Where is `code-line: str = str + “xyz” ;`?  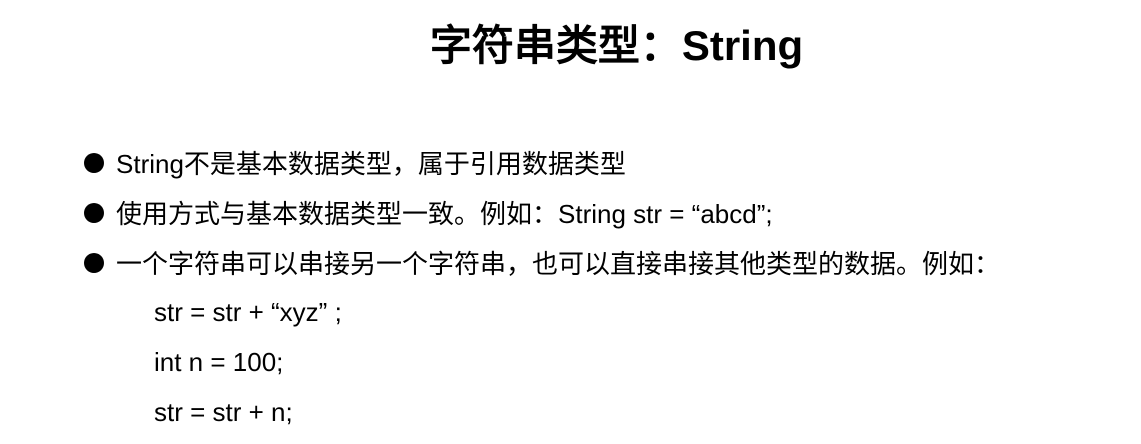
code-line: str = str + “xyz” ; is located at coordinates (248, 312).